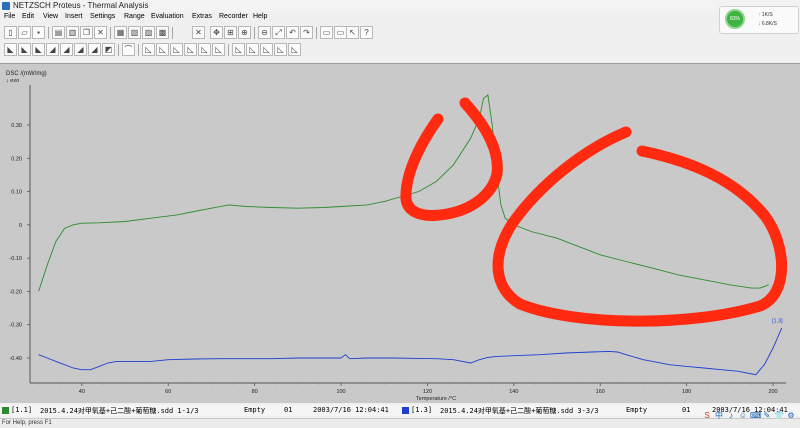  What do you see at coordinates (190, 49) in the screenshot?
I see `width-icon: ◺` at bounding box center [190, 49].